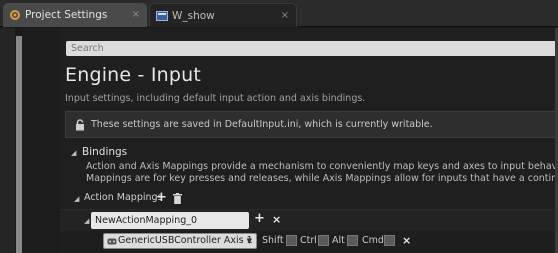 This screenshot has width=558, height=253. What do you see at coordinates (105, 152) in the screenshot?
I see `section-title: Bindings` at bounding box center [105, 152].